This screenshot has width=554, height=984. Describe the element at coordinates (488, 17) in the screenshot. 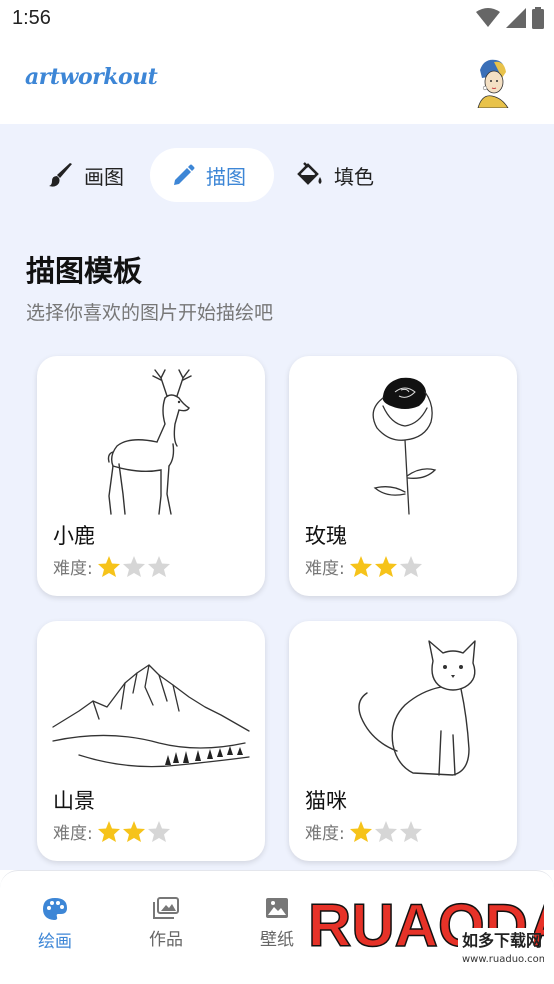

I see `wifi-icon` at that location.